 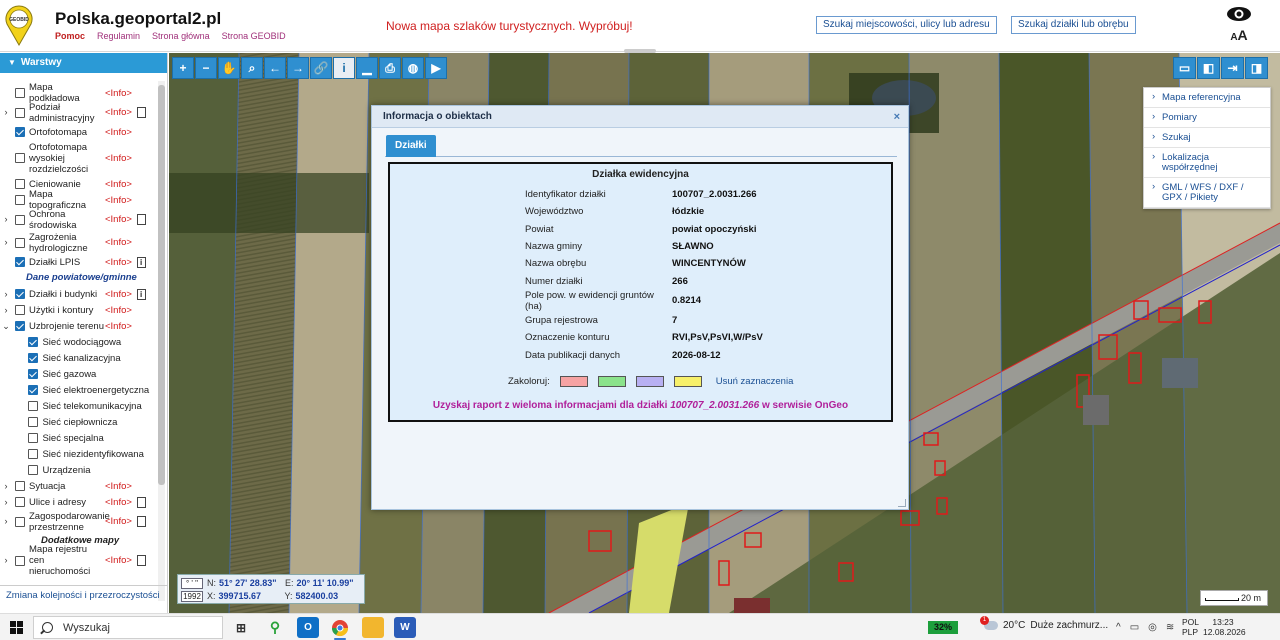 I want to click on tab-parcels: Działki, so click(x=411, y=146).